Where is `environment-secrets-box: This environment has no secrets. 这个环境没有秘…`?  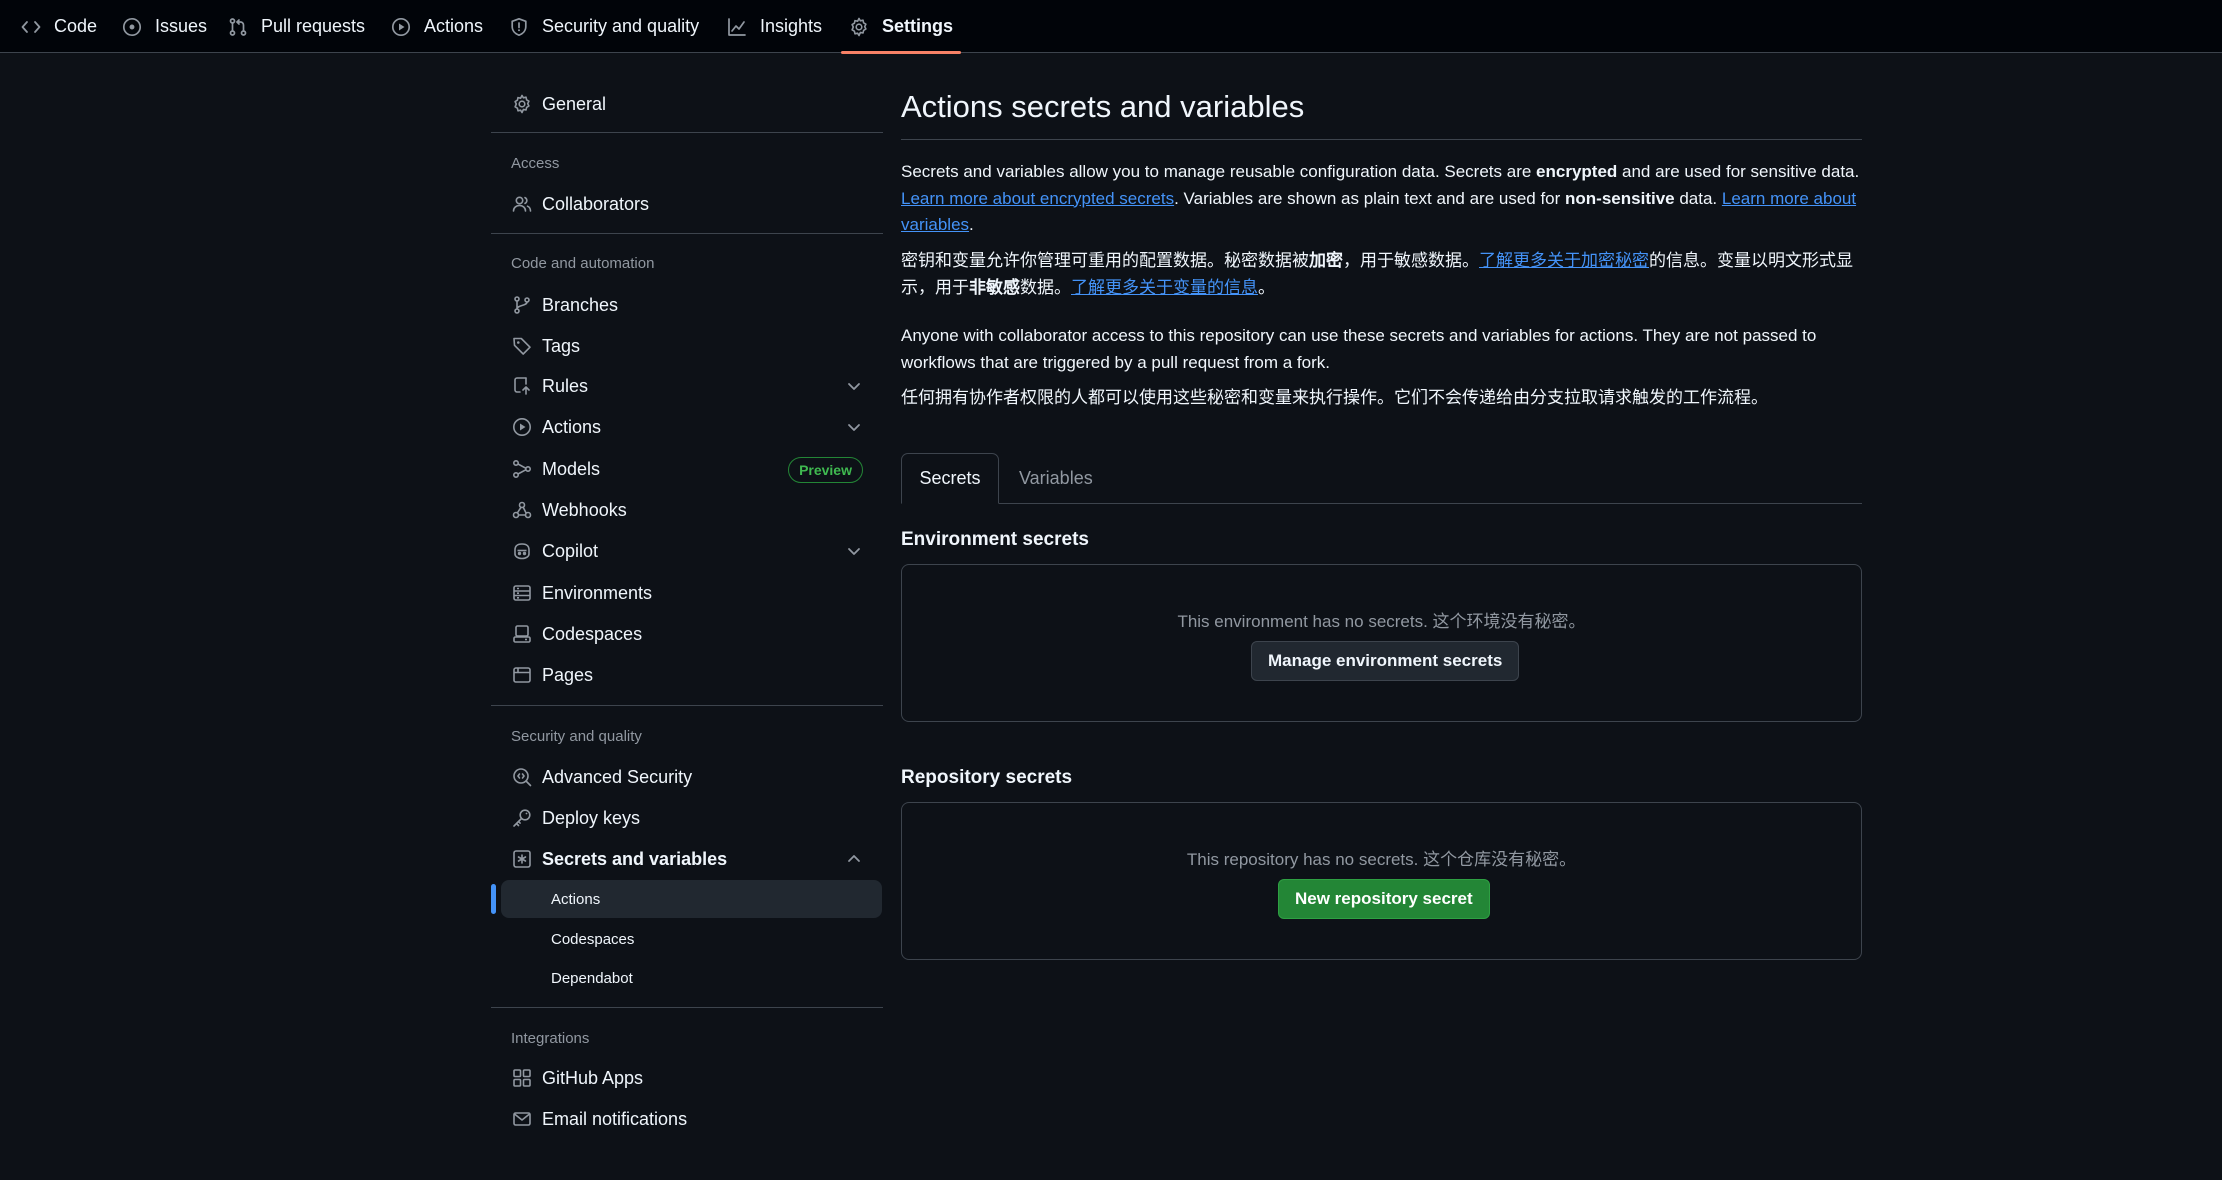
environment-secrets-box: This environment has no secrets. 这个环境没有秘… is located at coordinates (1381, 643).